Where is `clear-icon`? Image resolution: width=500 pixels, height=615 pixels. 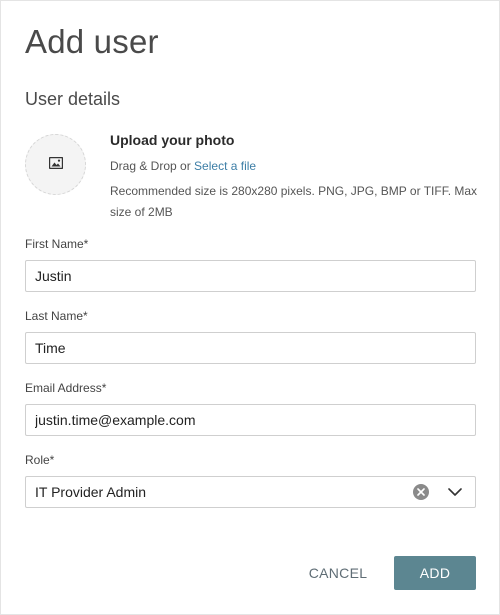 clear-icon is located at coordinates (421, 492).